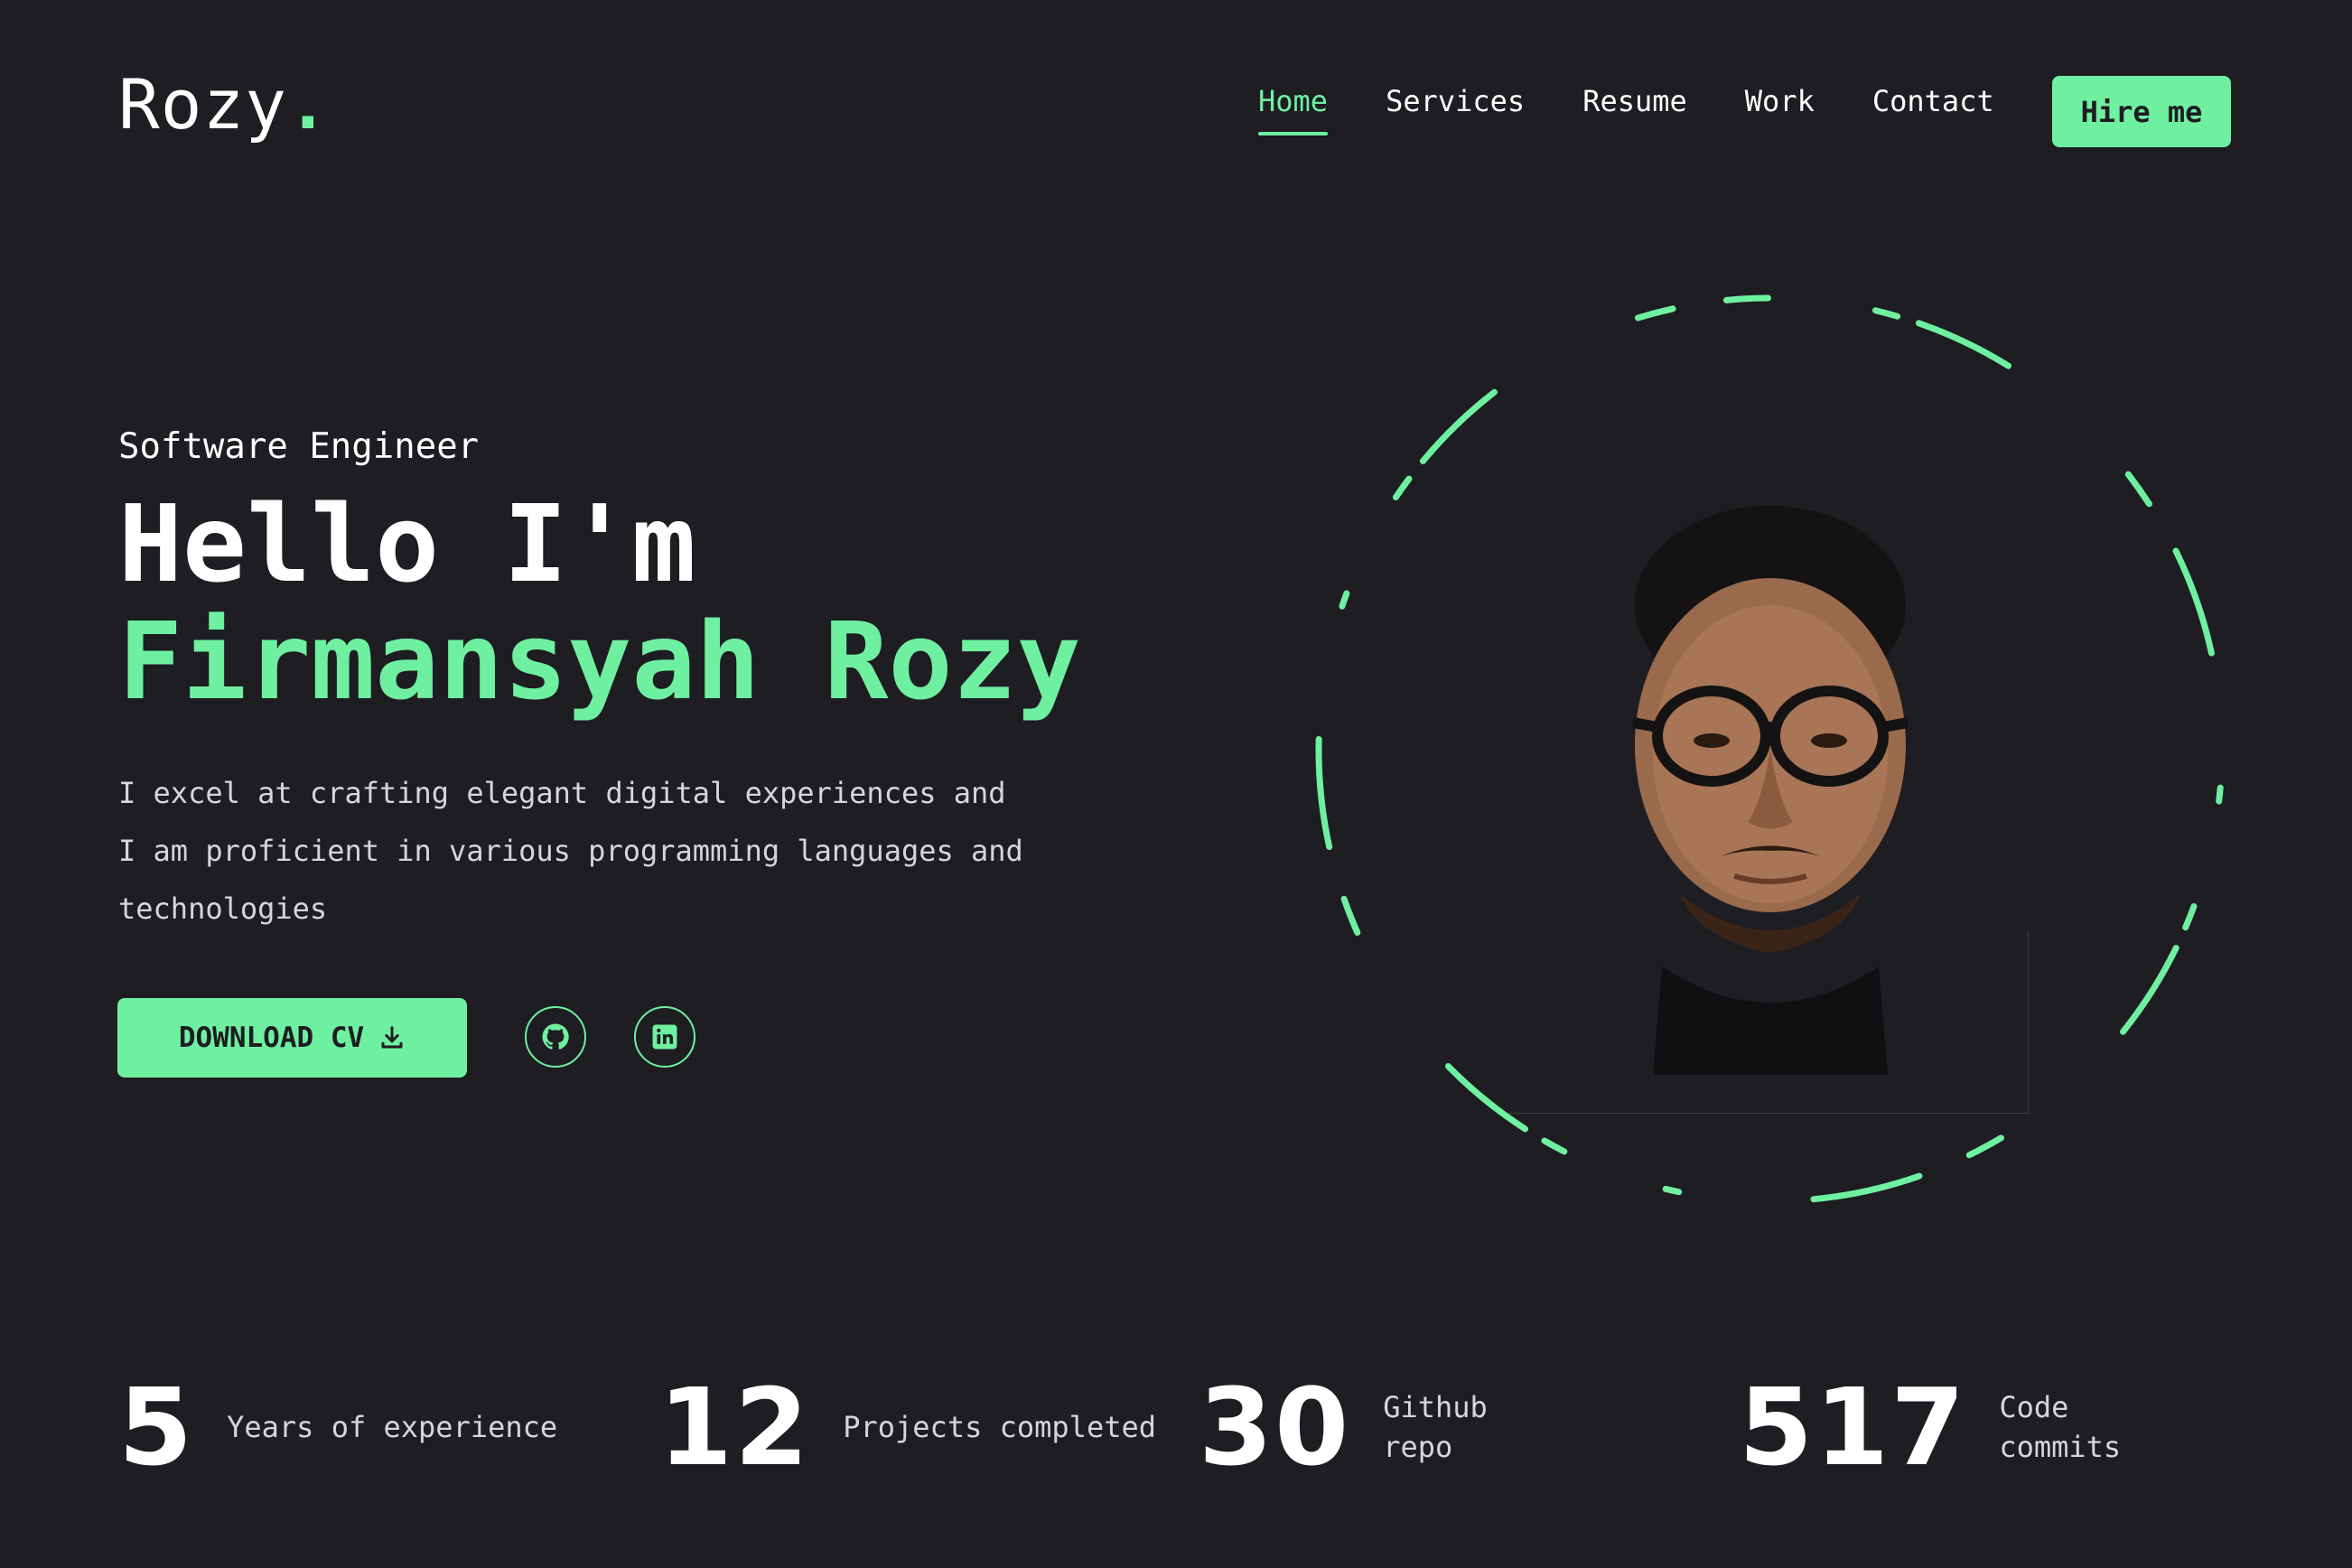 The height and width of the screenshot is (1568, 2352). What do you see at coordinates (599, 661) in the screenshot?
I see `hero-name: Firmansyah Rozy` at bounding box center [599, 661].